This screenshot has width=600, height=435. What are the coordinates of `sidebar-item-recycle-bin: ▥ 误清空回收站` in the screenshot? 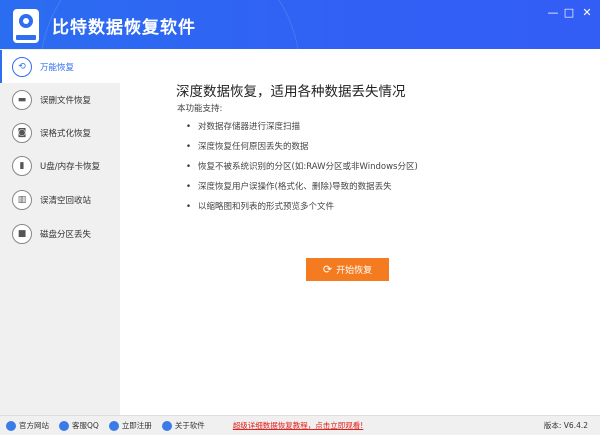 It's located at (60, 199).